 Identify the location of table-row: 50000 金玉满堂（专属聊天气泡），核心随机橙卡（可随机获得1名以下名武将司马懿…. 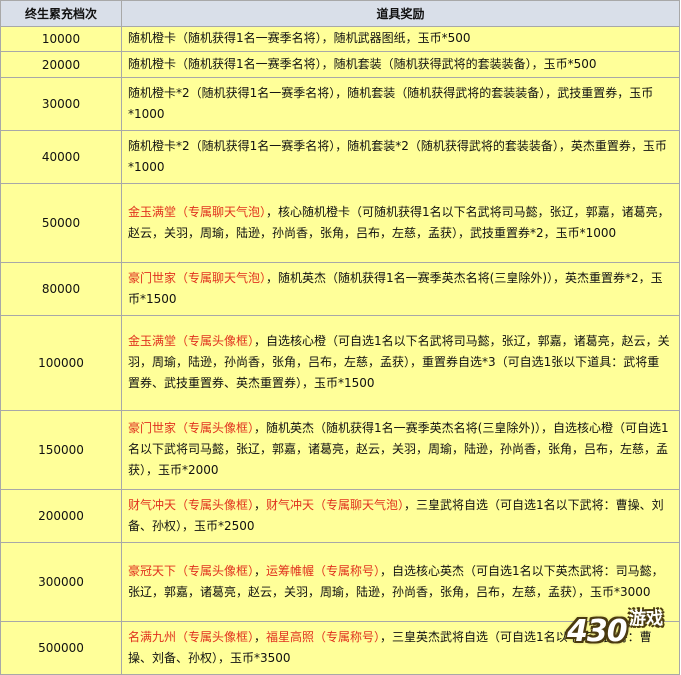
(340, 223).